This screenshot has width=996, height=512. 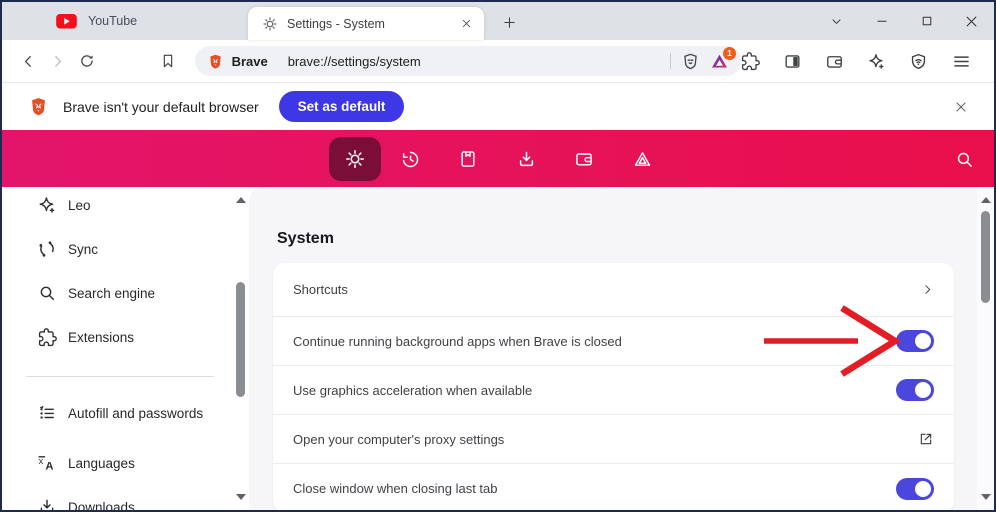 What do you see at coordinates (876, 61) in the screenshot?
I see `leo-button` at bounding box center [876, 61].